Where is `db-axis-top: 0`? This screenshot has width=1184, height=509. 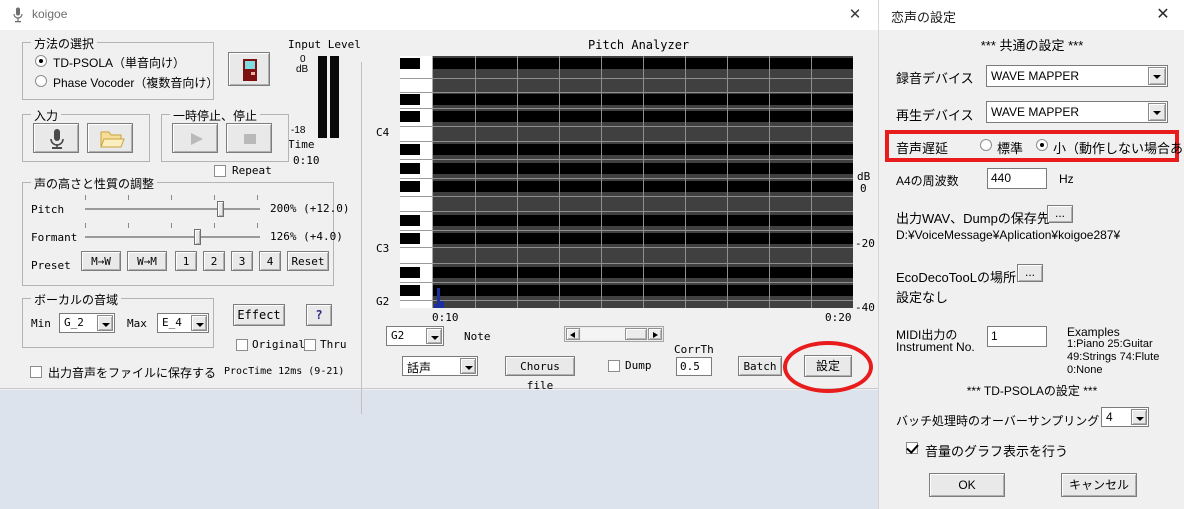 db-axis-top: 0 is located at coordinates (863, 188).